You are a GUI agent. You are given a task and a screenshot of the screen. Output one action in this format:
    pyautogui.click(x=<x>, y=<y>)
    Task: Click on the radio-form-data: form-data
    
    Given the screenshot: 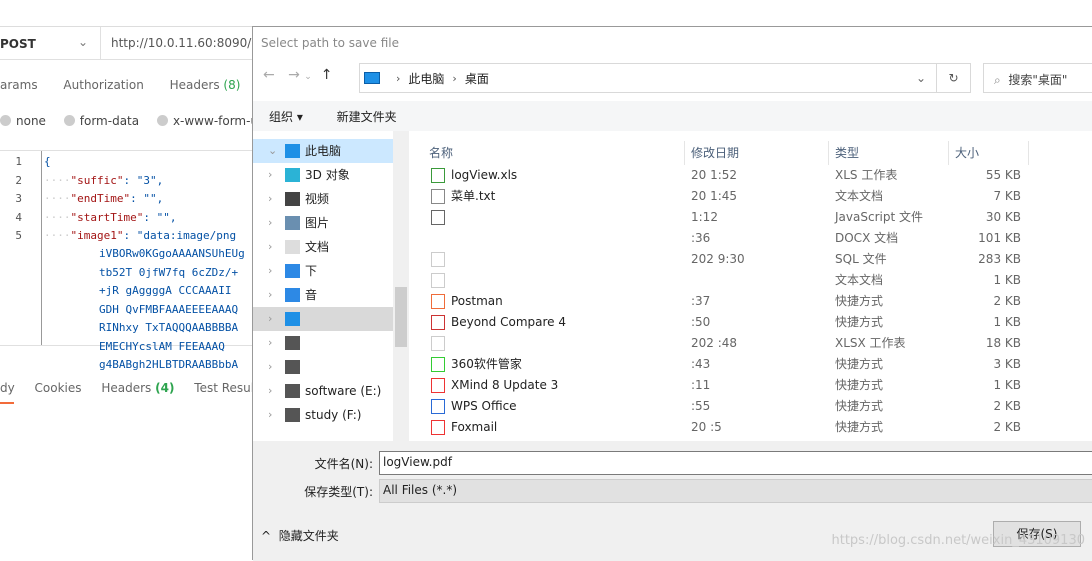 What is the action you would take?
    pyautogui.click(x=101, y=121)
    